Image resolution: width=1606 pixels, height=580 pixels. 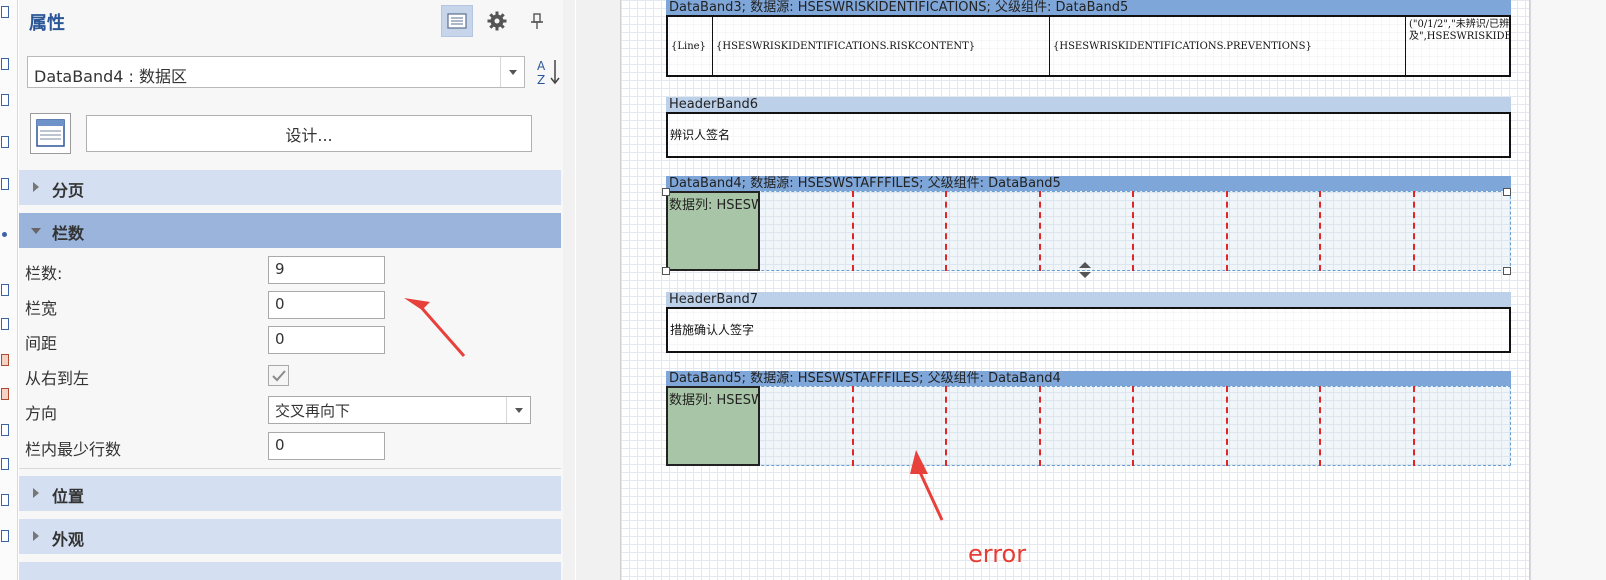 I want to click on data-column-databand5: 数据列: HSESWSTAFFFILES, so click(x=713, y=426).